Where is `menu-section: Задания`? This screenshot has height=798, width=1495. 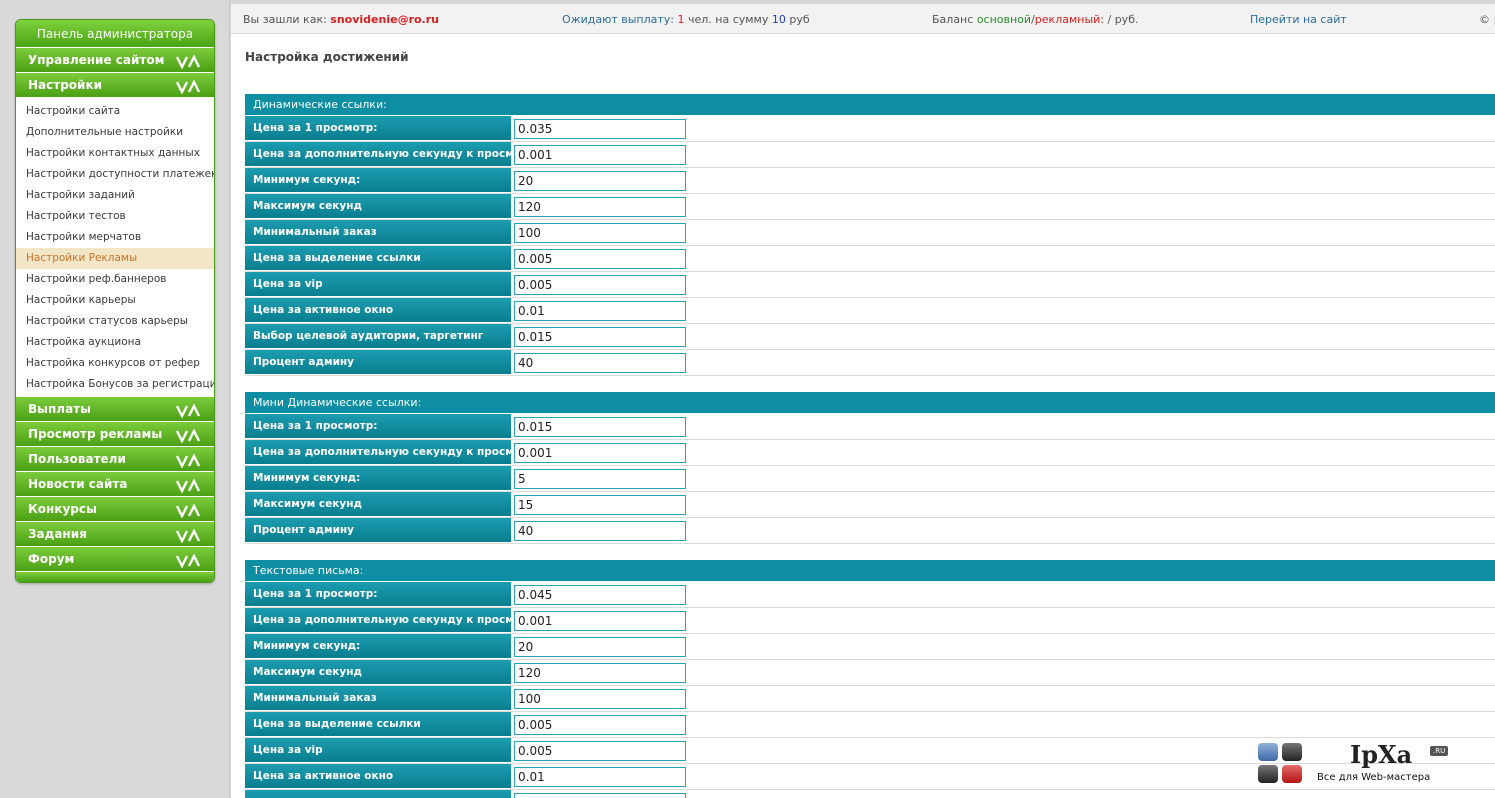
menu-section: Задания is located at coordinates (115, 534).